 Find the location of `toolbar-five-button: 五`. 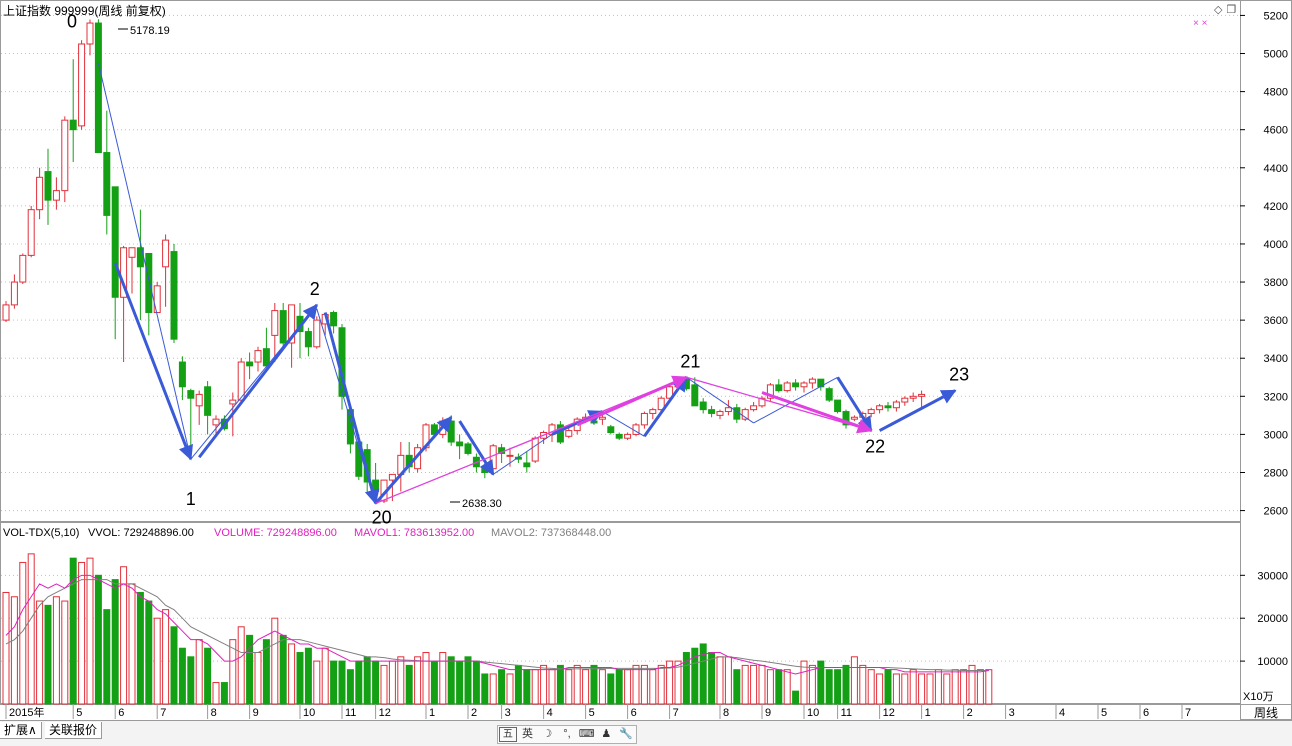

toolbar-five-button: 五 is located at coordinates (507, 734).